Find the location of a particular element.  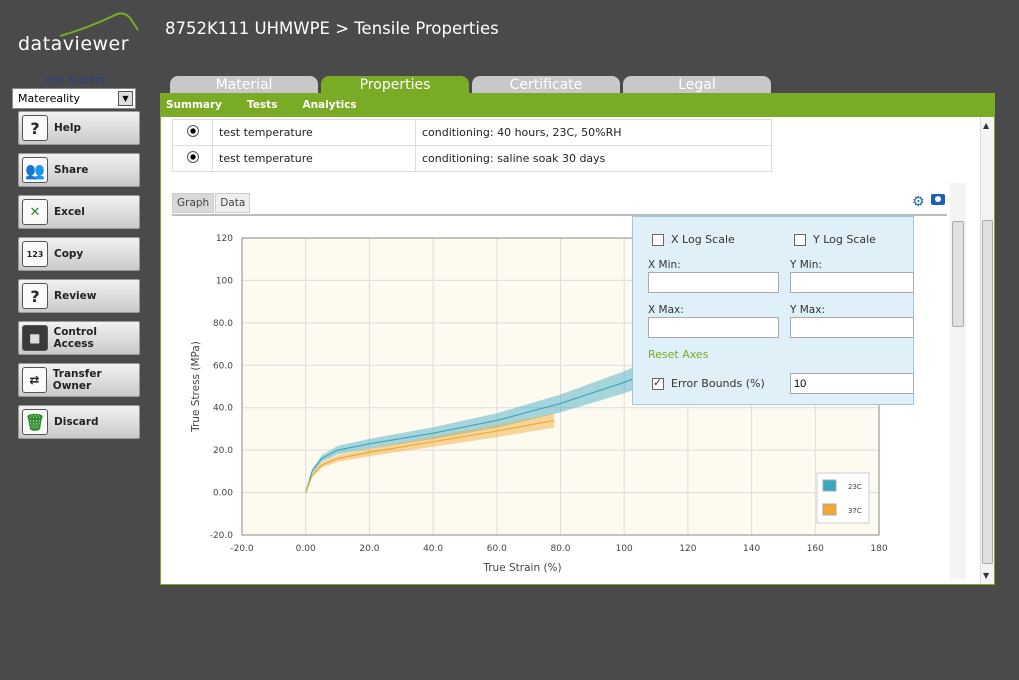

transfer-owner-icon: ⇄ is located at coordinates (34, 380).